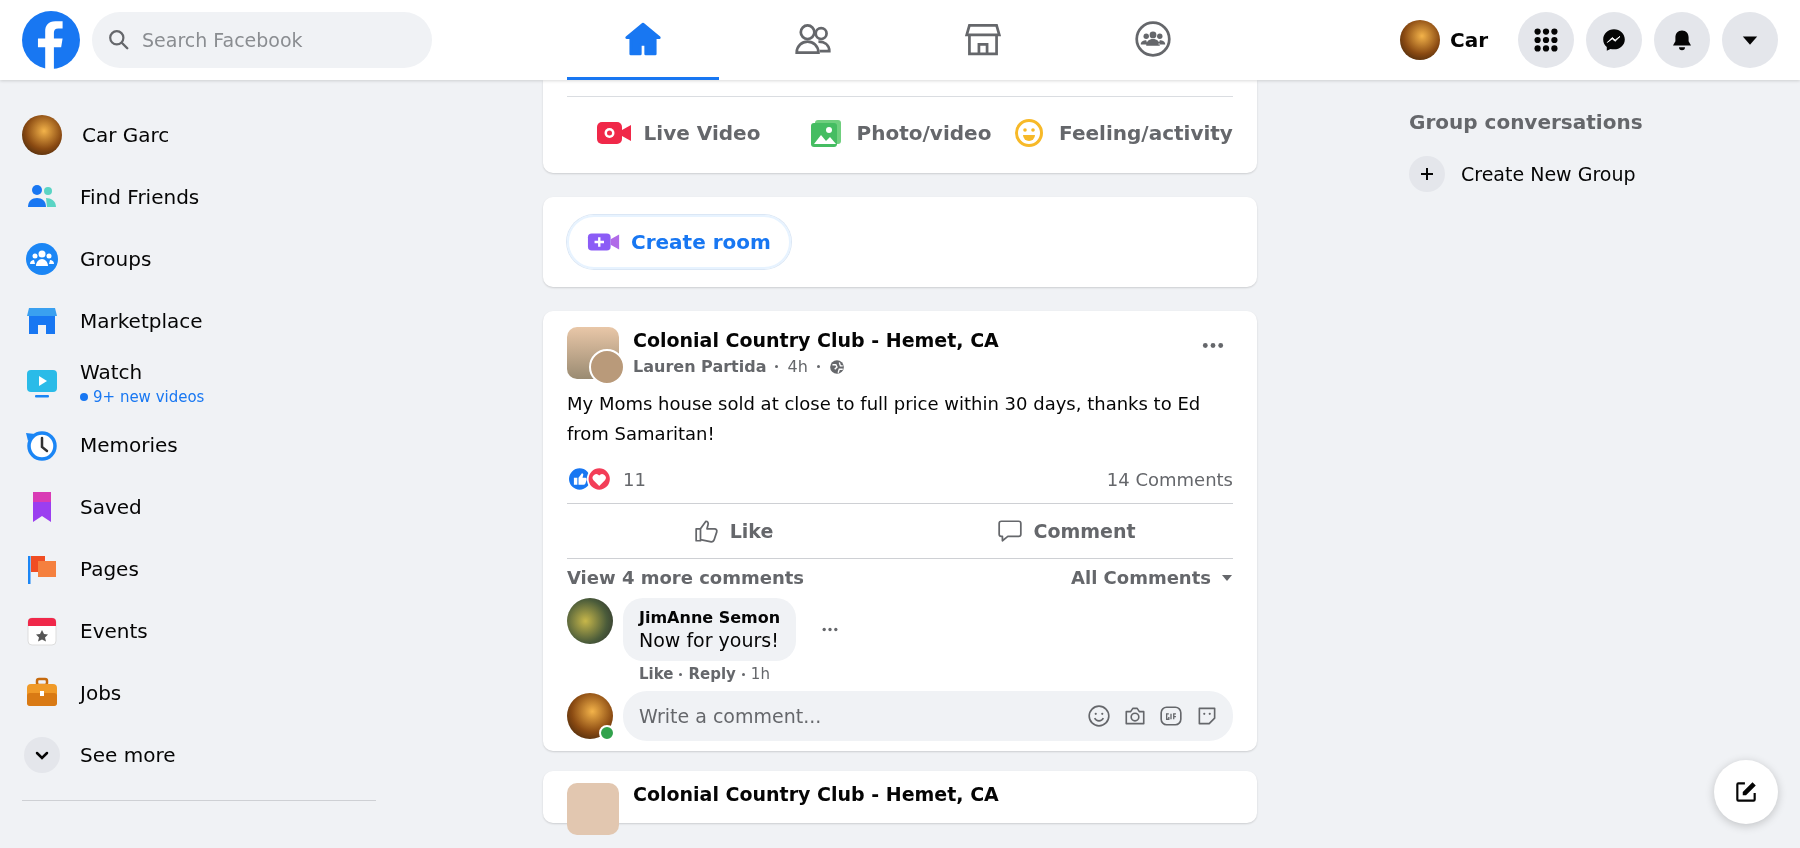 The image size is (1800, 848). What do you see at coordinates (1750, 40) in the screenshot?
I see `account-button` at bounding box center [1750, 40].